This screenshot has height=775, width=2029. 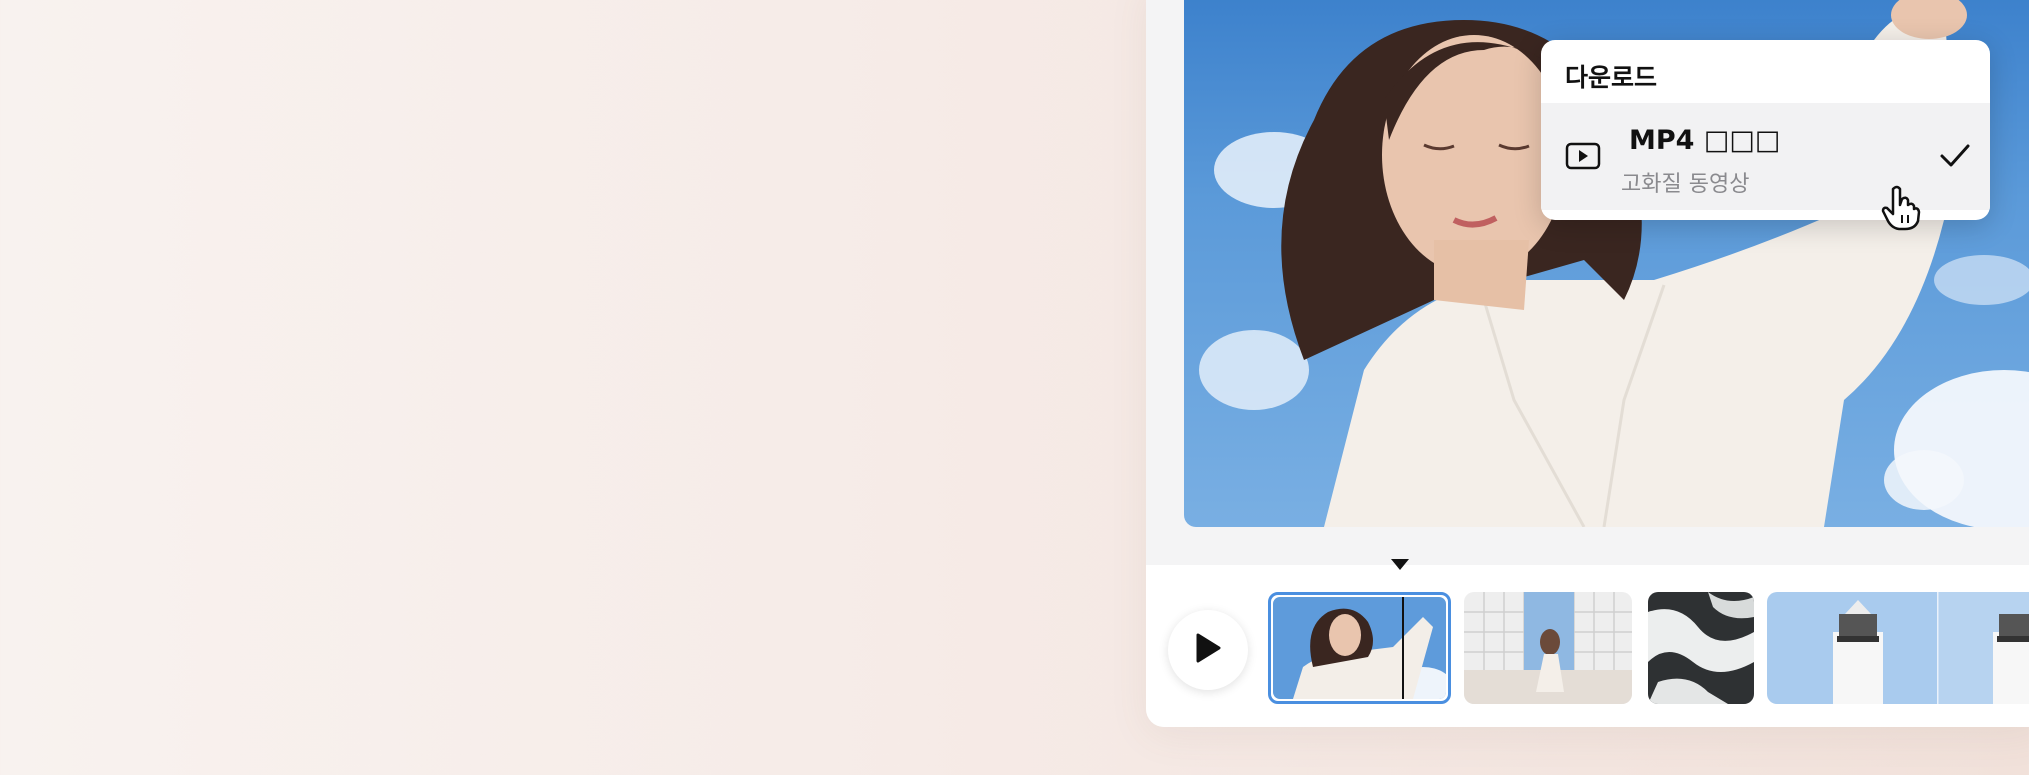 I want to click on download-menu: 다운로드 MP4 □□□ 고화질 동영상, so click(x=1765, y=130).